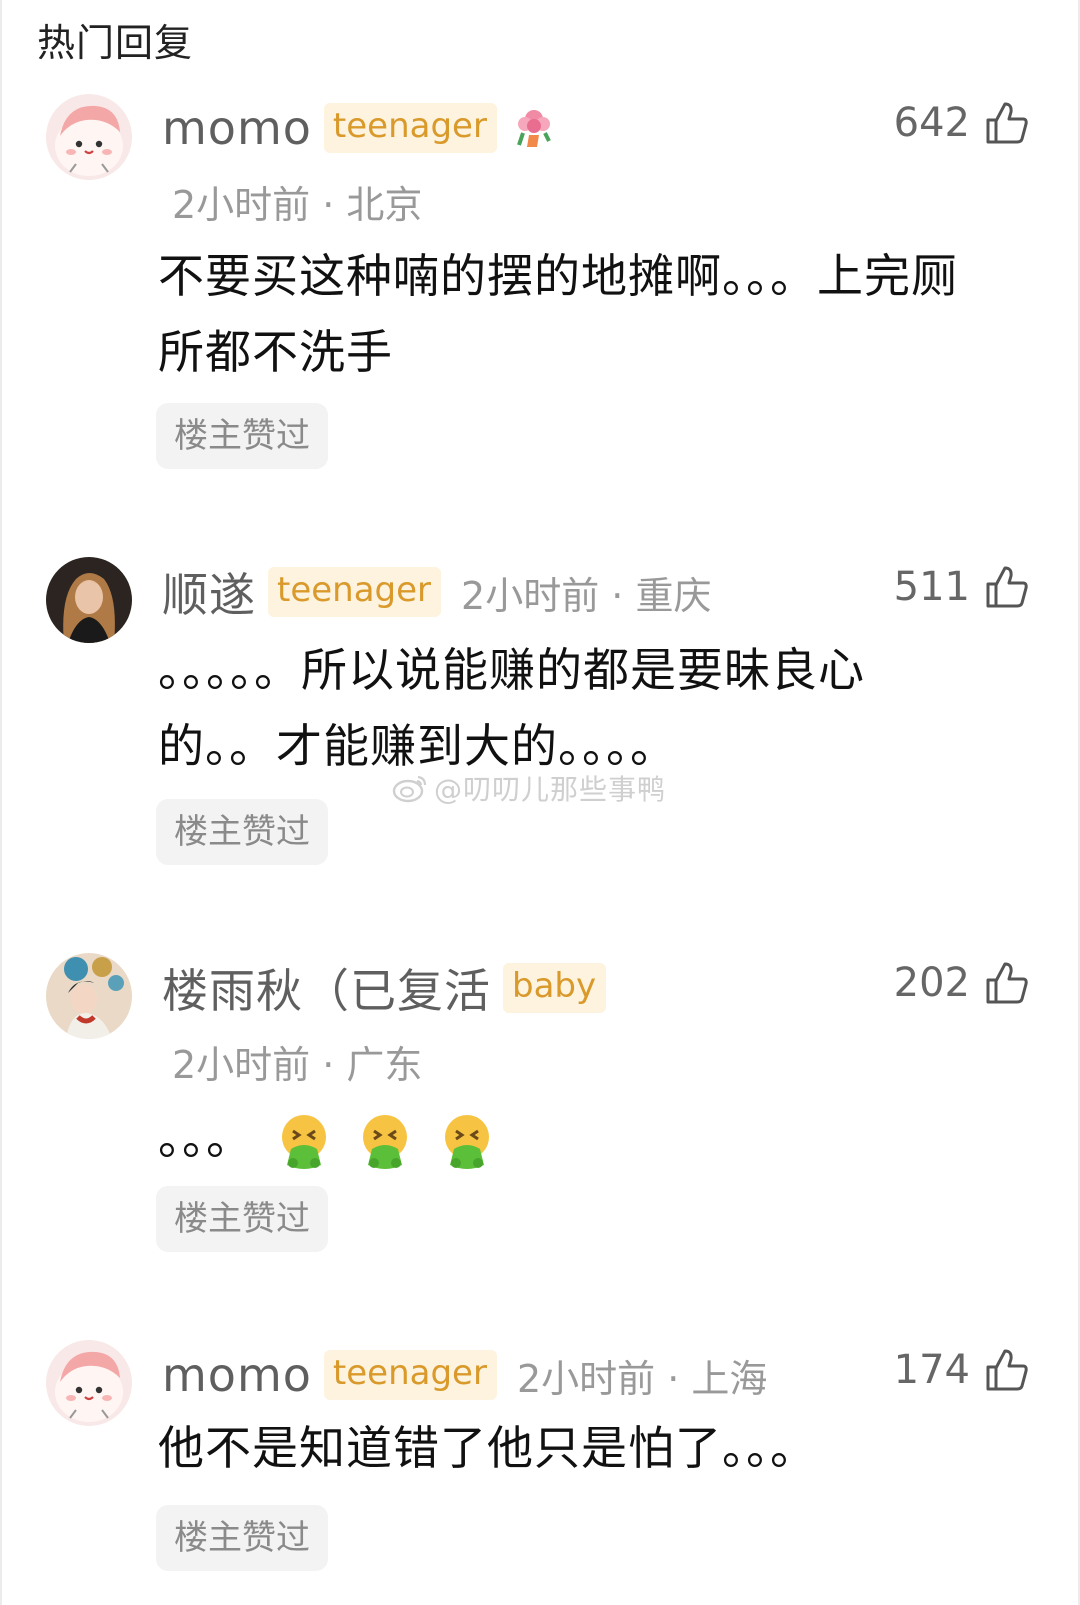 The image size is (1080, 1605). Describe the element at coordinates (555, 988) in the screenshot. I see `user-badge: baby` at that location.